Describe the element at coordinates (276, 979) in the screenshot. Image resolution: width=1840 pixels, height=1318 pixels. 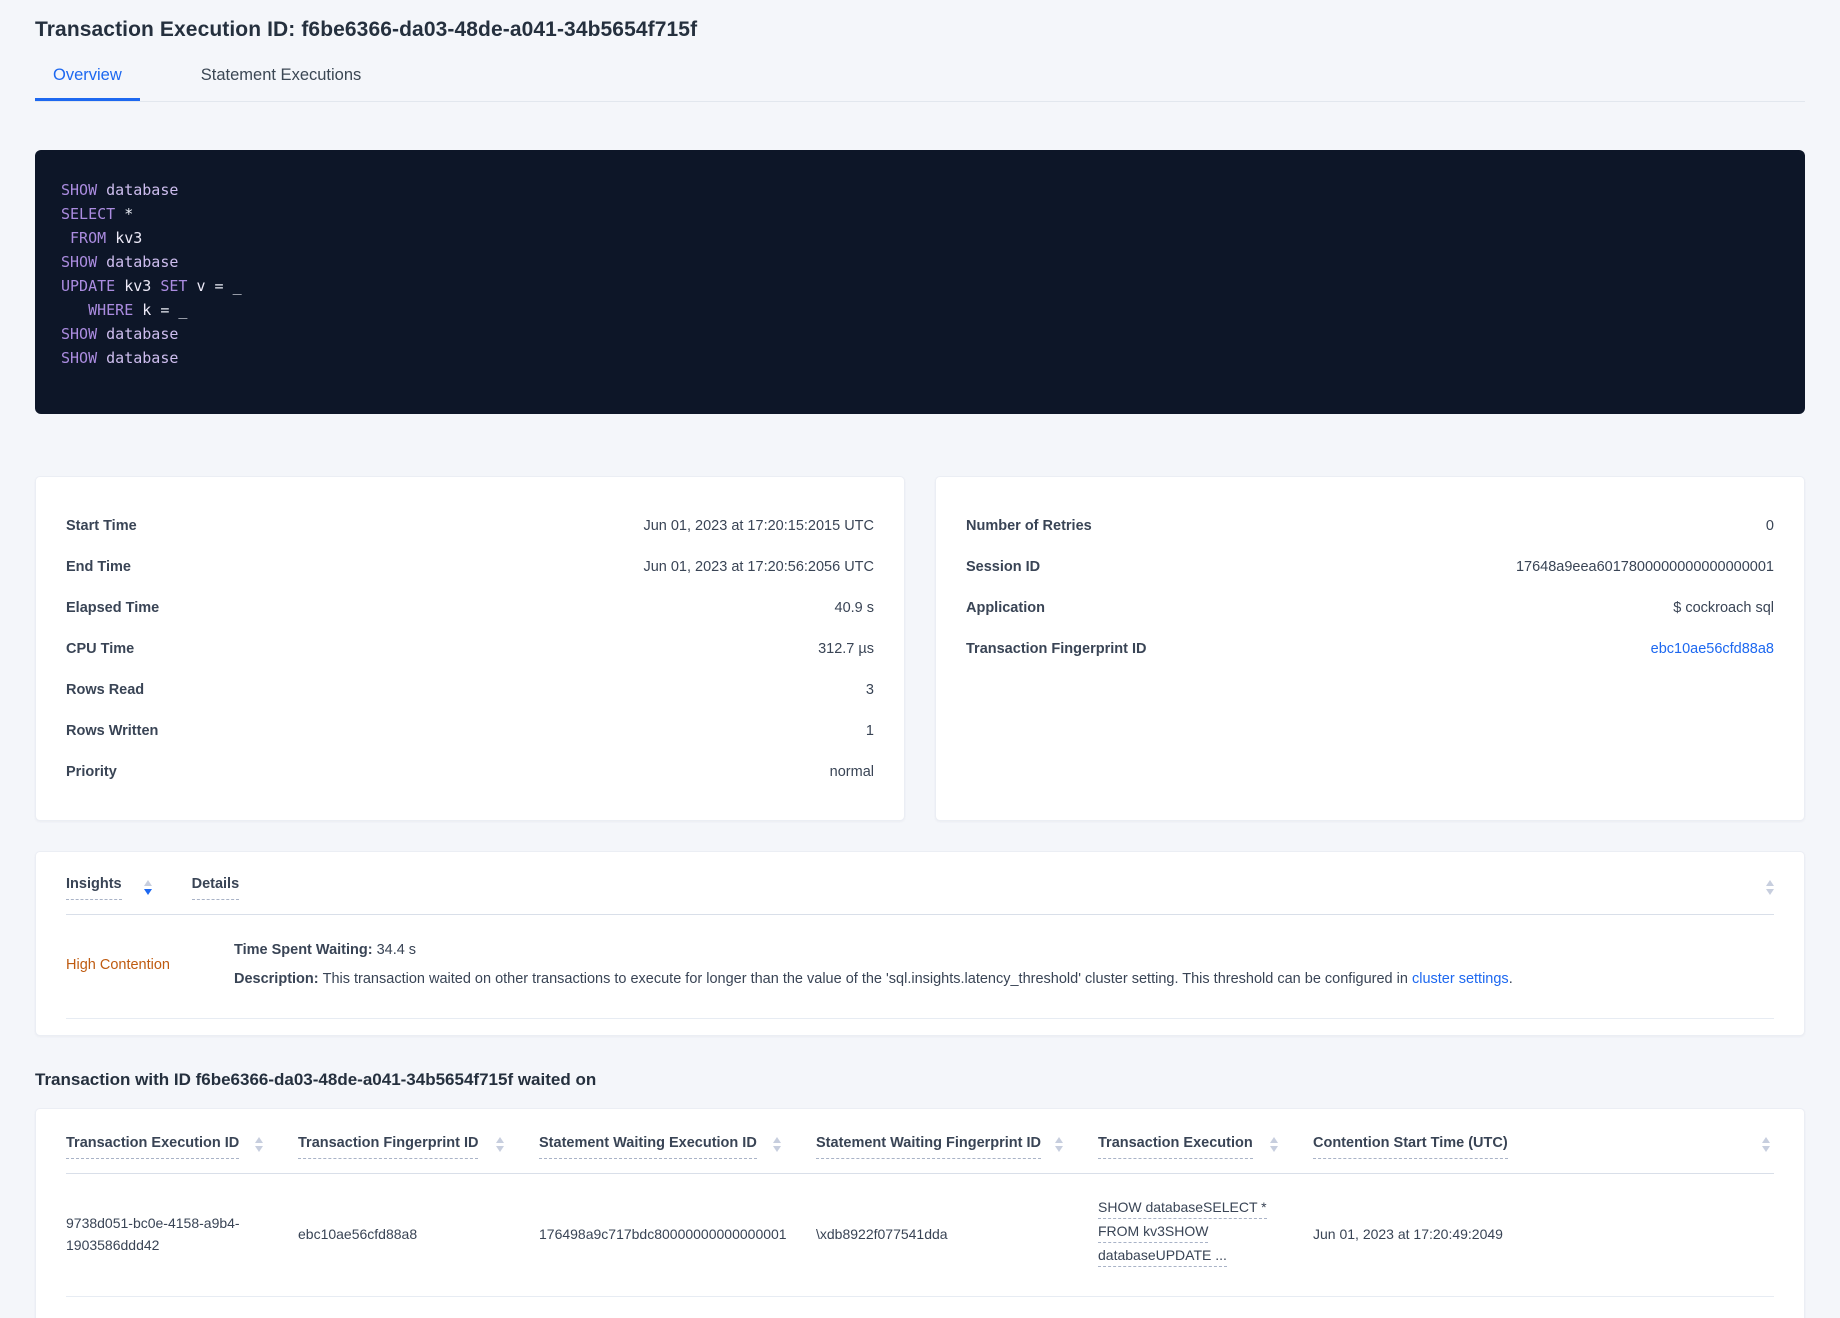
I see `description-label: Description:` at that location.